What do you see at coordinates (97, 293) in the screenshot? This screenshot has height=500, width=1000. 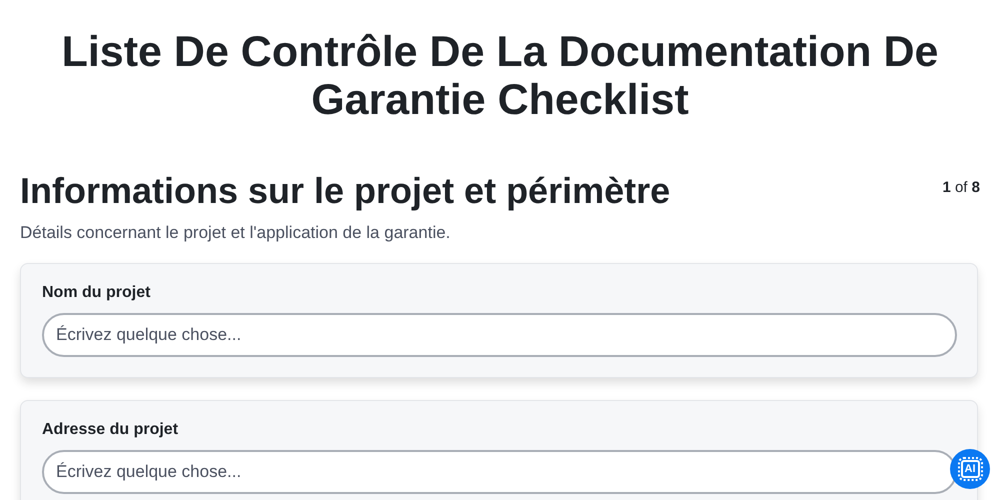 I see `field-label: Nom du projet` at bounding box center [97, 293].